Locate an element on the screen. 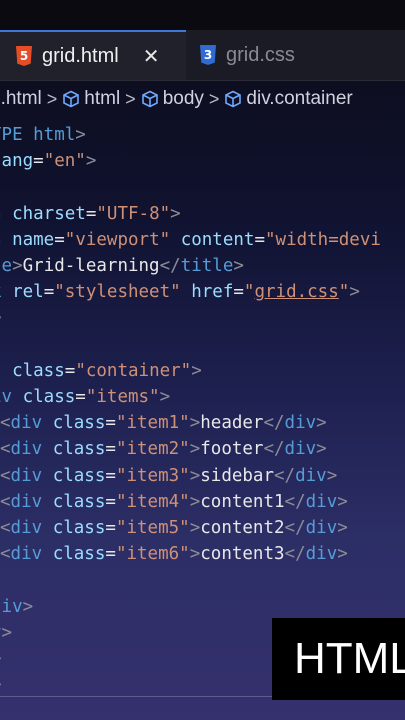 This screenshot has width=405, height=720. code-token: header is located at coordinates (232, 423).